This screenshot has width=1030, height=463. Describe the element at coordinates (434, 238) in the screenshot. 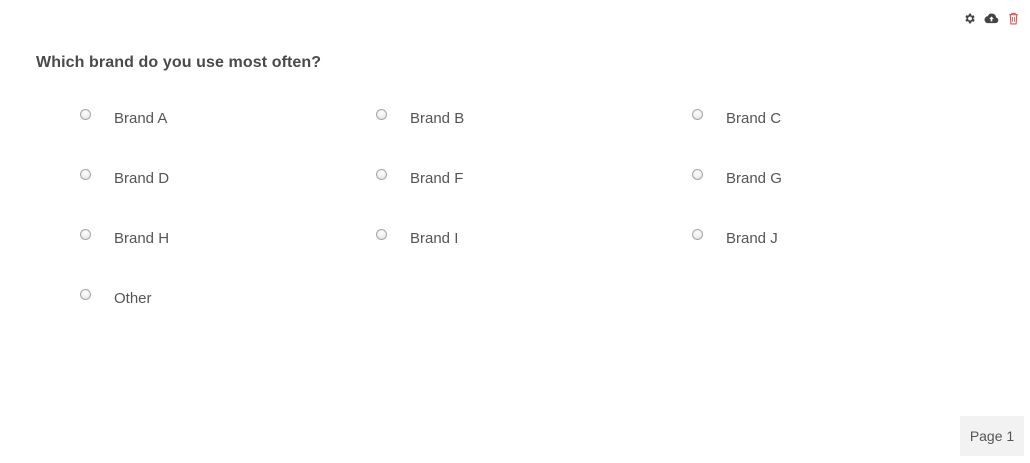

I see `option-label: Brand I` at that location.